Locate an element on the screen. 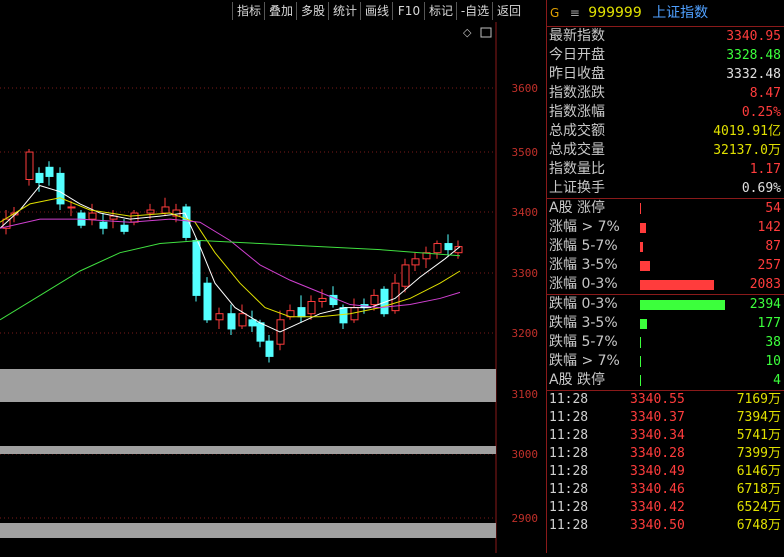 The height and width of the screenshot is (557, 784). breadth-value: 4 is located at coordinates (777, 380).